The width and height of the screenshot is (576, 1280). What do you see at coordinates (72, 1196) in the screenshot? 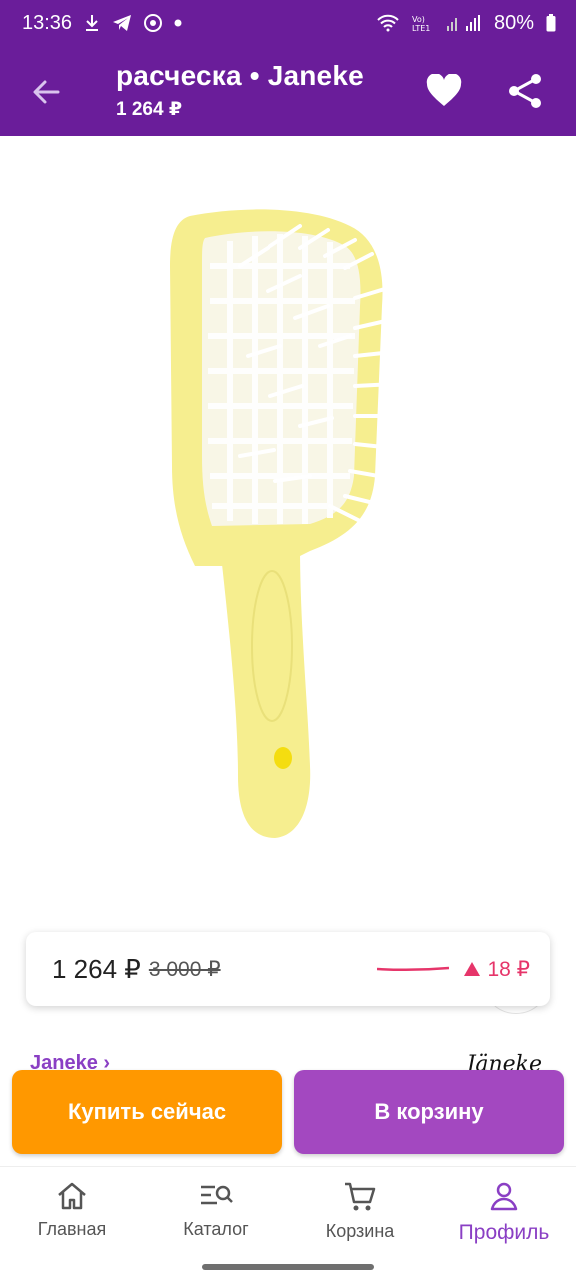
I see `home-icon` at bounding box center [72, 1196].